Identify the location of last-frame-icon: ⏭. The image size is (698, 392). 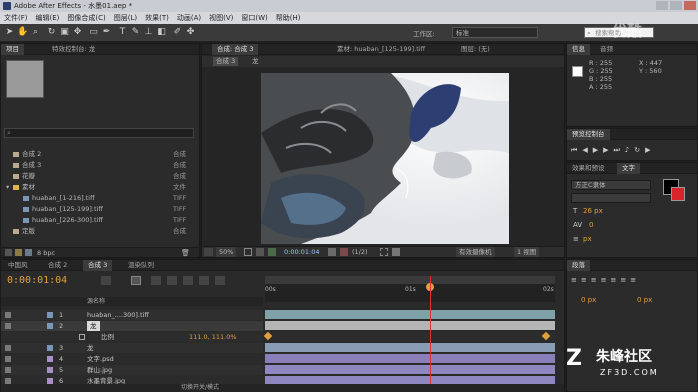
(618, 150).